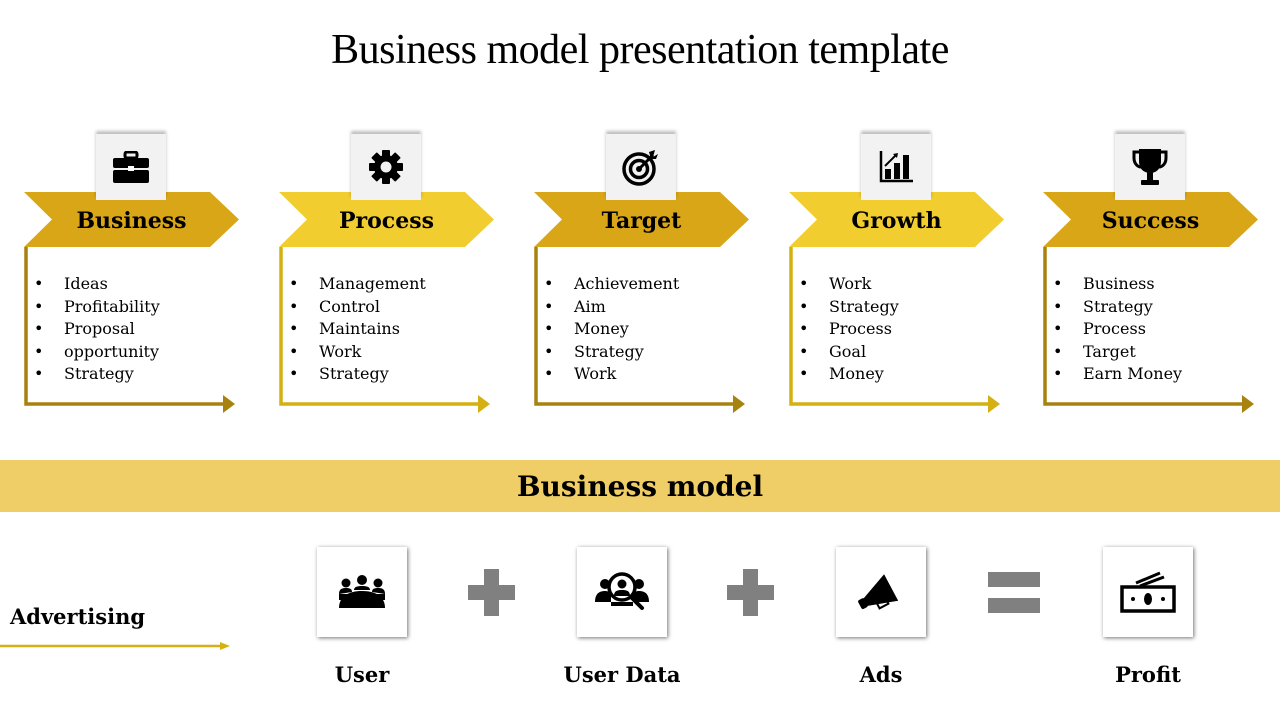 Image resolution: width=1280 pixels, height=720 pixels. What do you see at coordinates (878, 592) in the screenshot?
I see `megaphone-icon` at bounding box center [878, 592].